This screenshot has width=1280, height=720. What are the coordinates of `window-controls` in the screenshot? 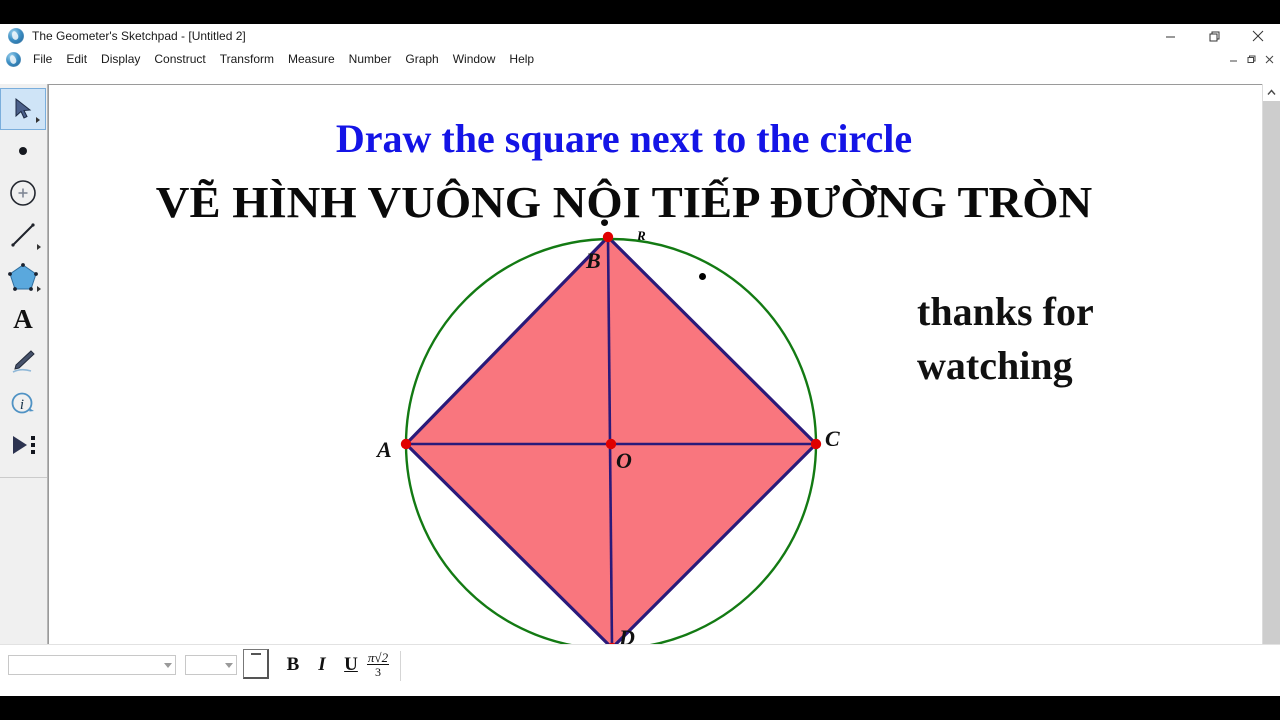 It's located at (1214, 36).